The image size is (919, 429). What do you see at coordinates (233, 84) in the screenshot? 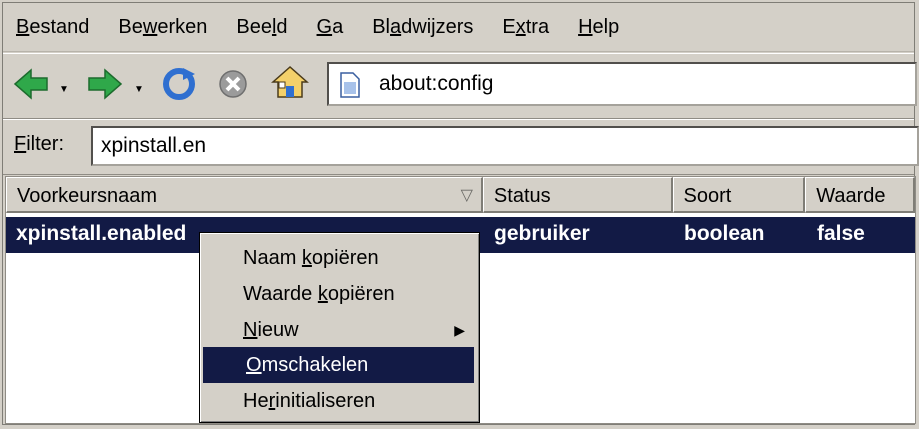
I see `stop-icon` at bounding box center [233, 84].